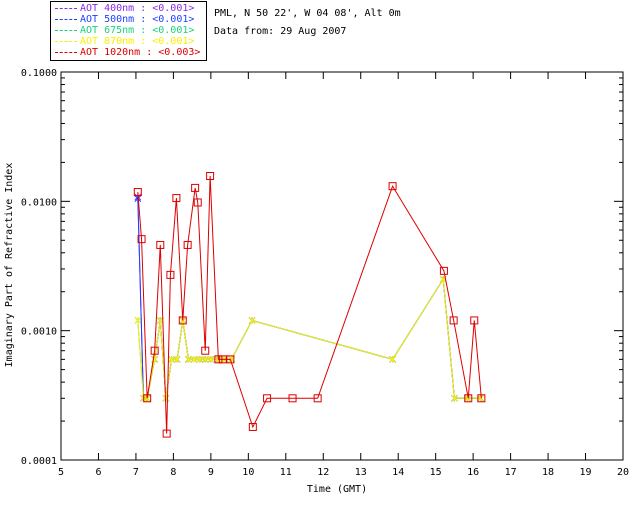  What do you see at coordinates (136, 472) in the screenshot?
I see `x-tick-label: 7` at bounding box center [136, 472].